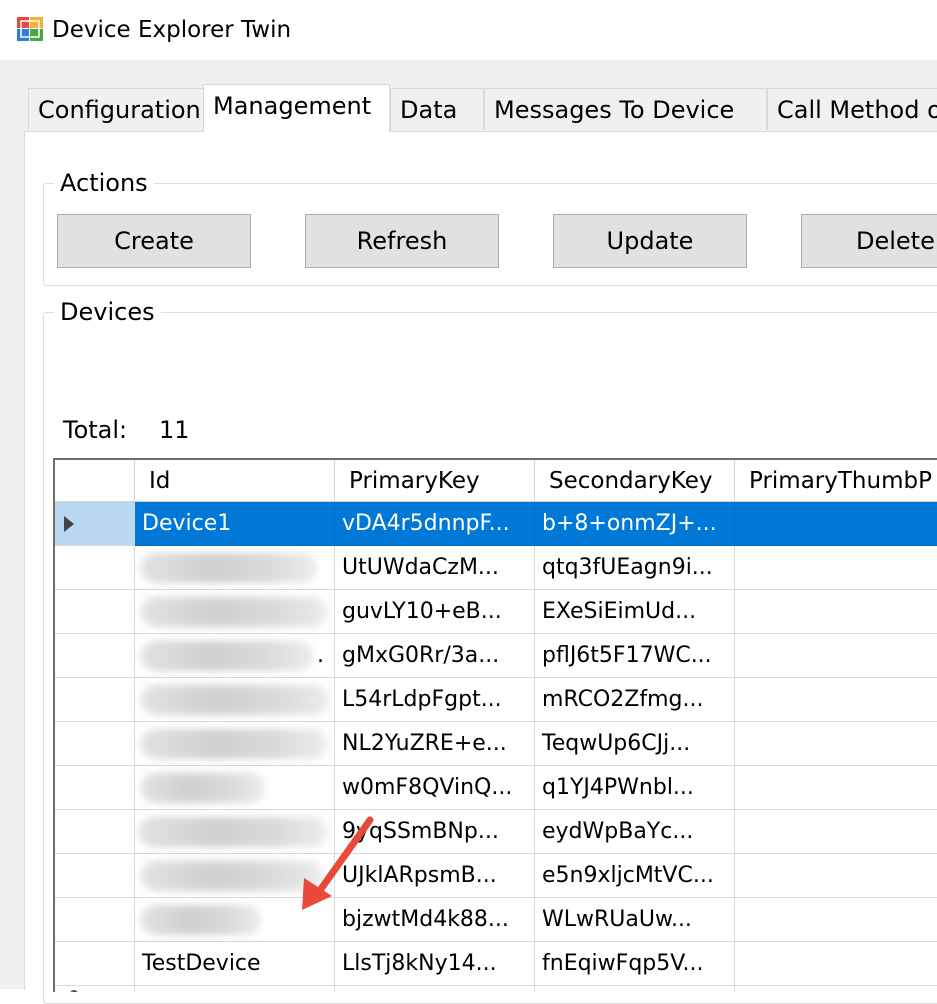 This screenshot has height=1004, width=937. What do you see at coordinates (437, 109) in the screenshot?
I see `tab-data: Data` at bounding box center [437, 109].